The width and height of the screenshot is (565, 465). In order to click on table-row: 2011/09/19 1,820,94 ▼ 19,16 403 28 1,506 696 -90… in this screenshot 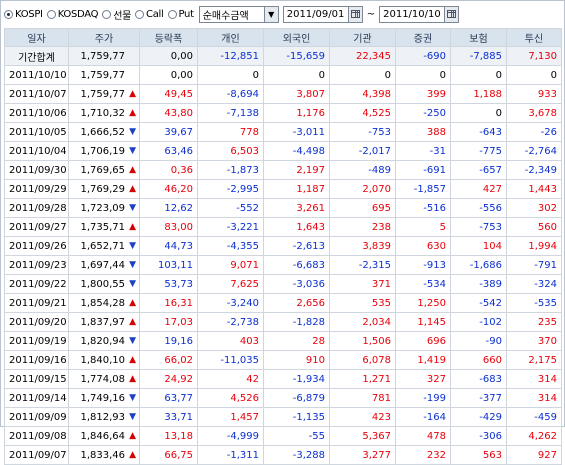, I will do `click(283, 341)`.